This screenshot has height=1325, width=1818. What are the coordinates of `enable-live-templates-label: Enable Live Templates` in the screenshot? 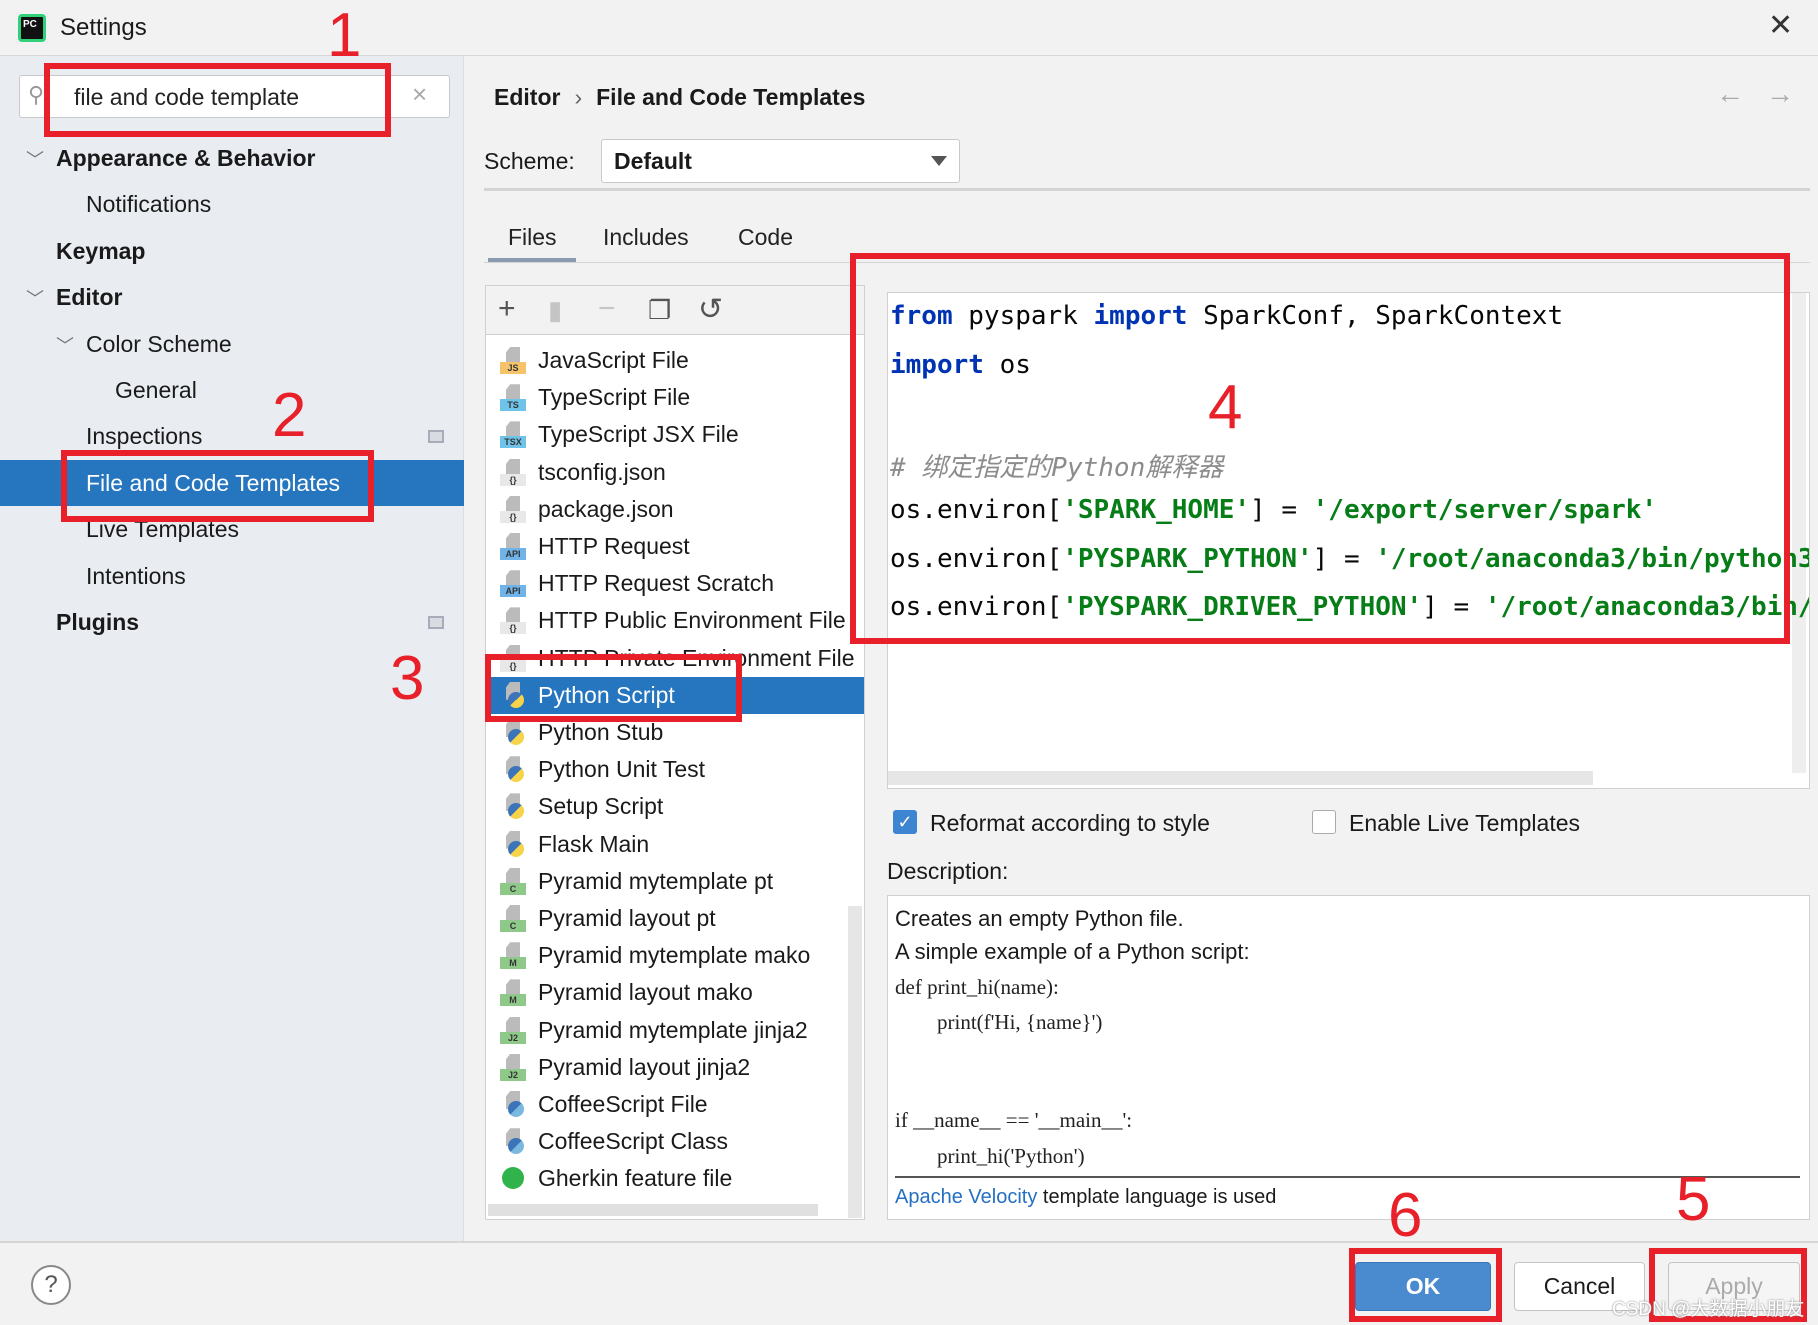 It's located at (1464, 823).